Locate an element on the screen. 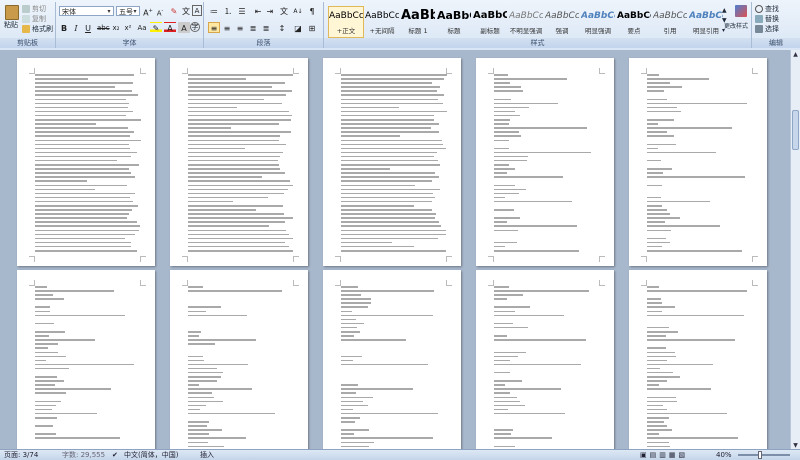 This screenshot has height=460, width=800. style-item: AaBbC 副标题 is located at coordinates (490, 22).